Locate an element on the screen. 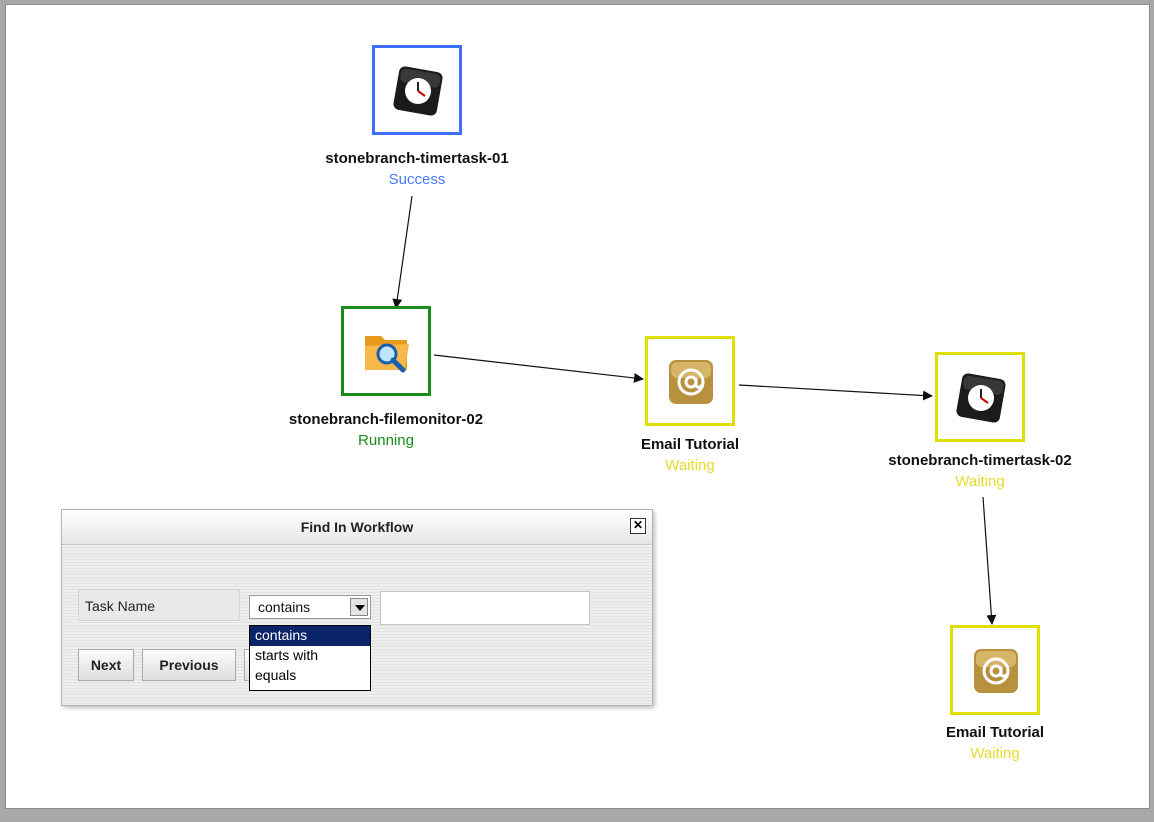  folder-search-icon is located at coordinates (387, 354).